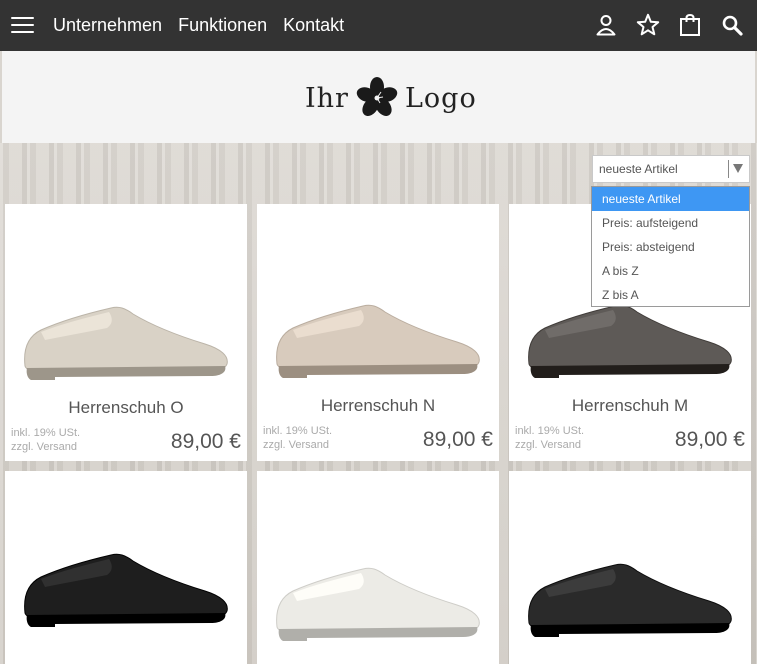  What do you see at coordinates (440, 98) in the screenshot?
I see `logo-right-text: Logo` at bounding box center [440, 98].